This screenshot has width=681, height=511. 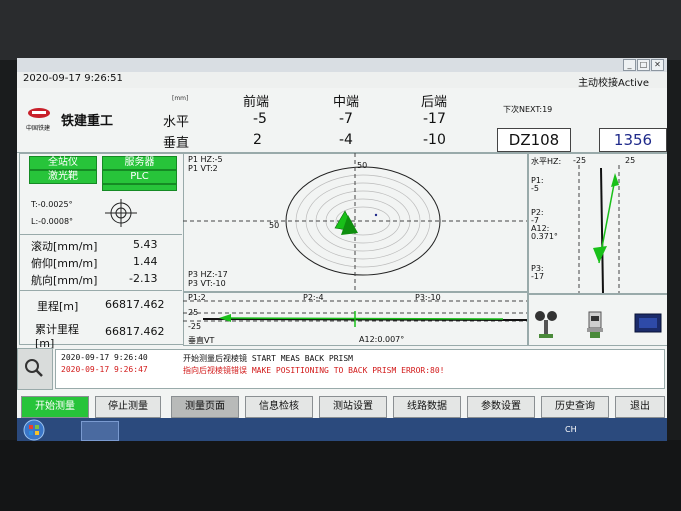 What do you see at coordinates (176, 122) in the screenshot?
I see `row-horizontal-label: 水平` at bounding box center [176, 122].